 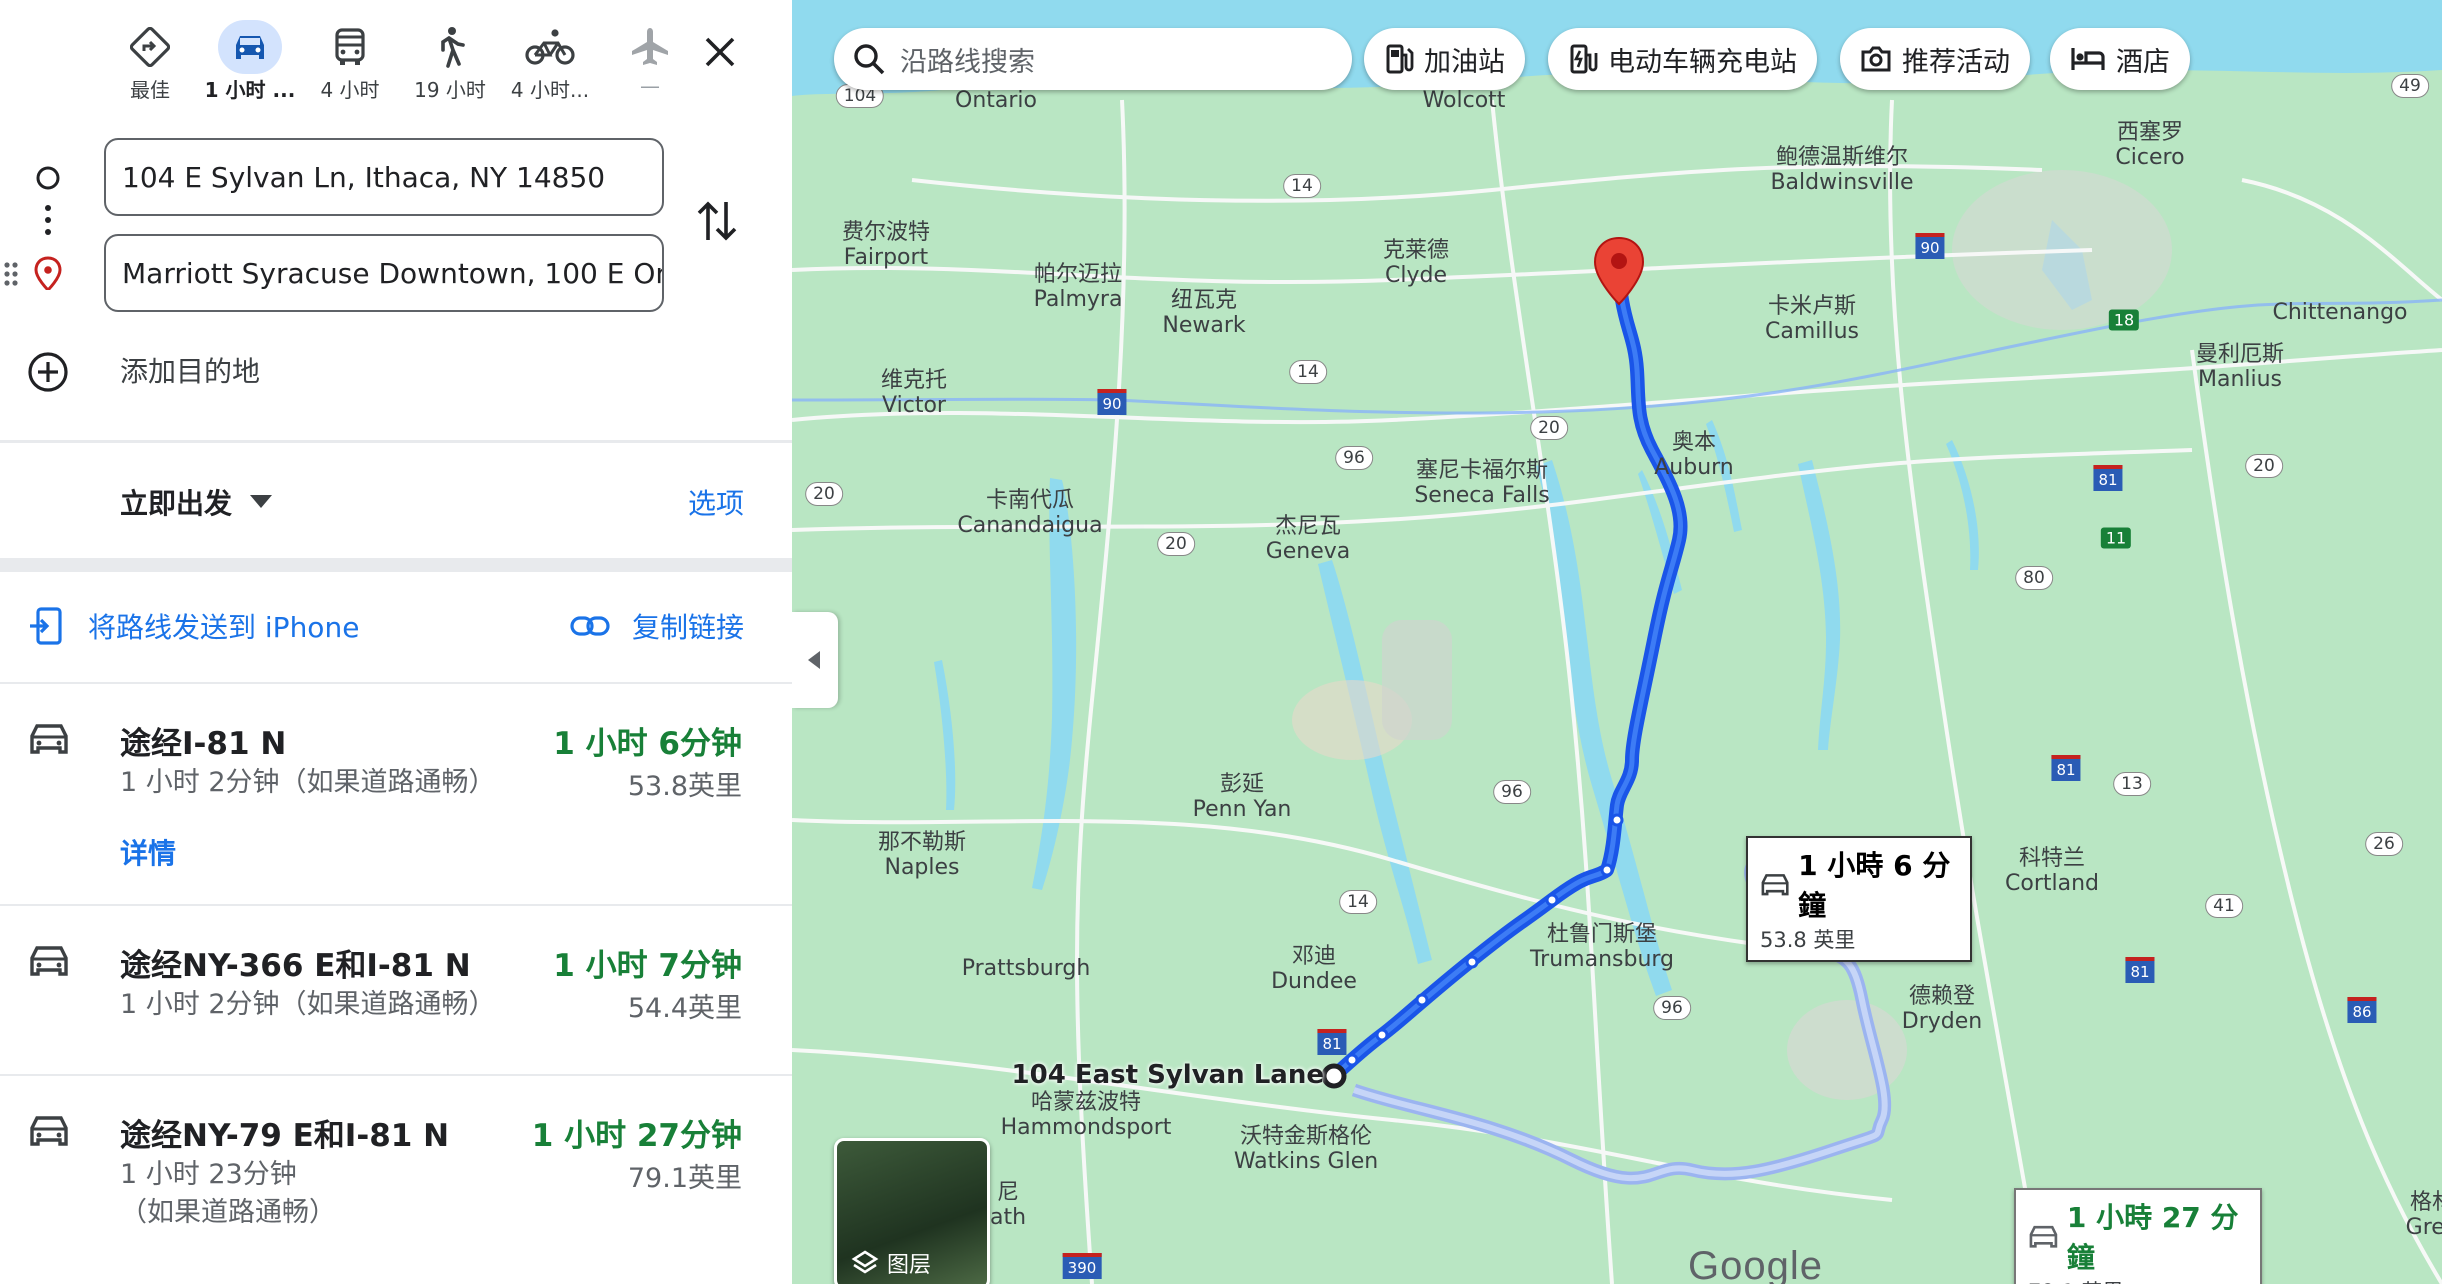 I want to click on route-details-link: 详情, so click(x=148, y=852).